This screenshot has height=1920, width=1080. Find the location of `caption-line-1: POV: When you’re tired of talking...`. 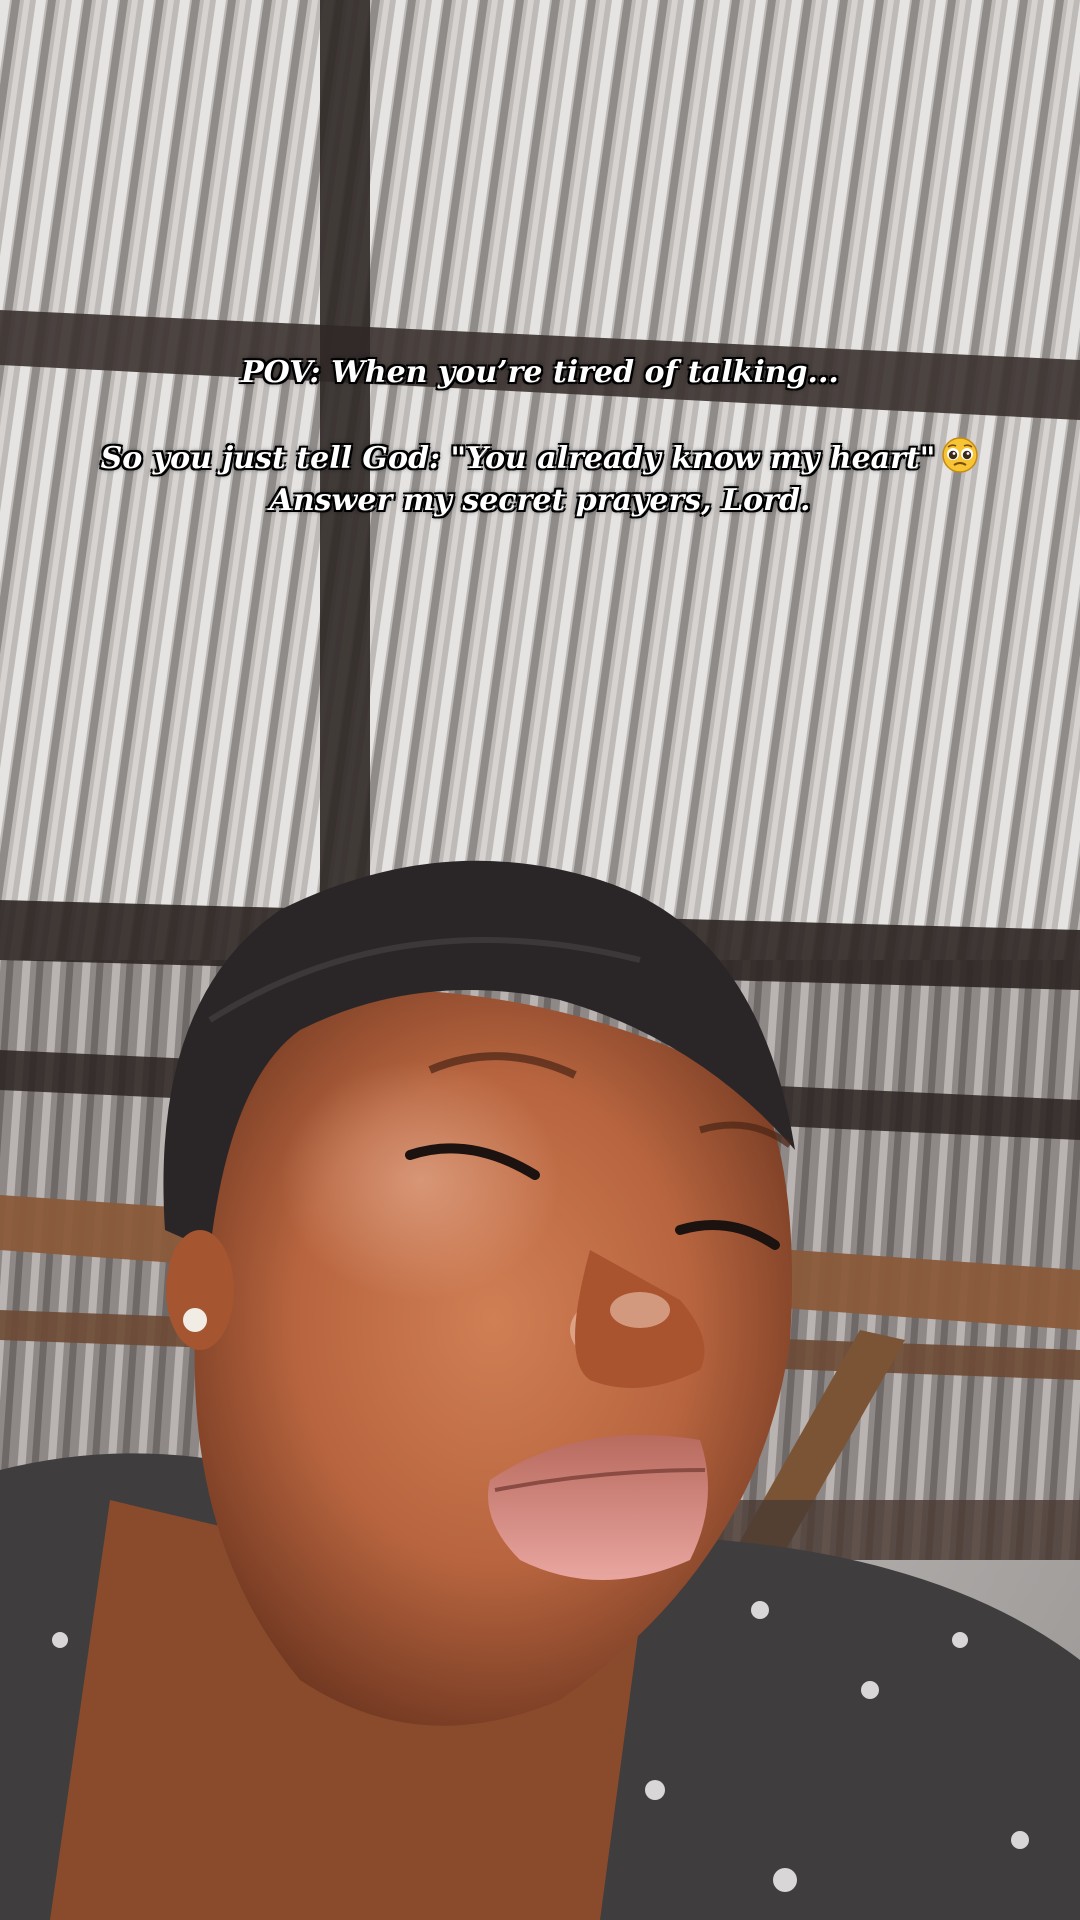

caption-line-1: POV: When you’re tired of talking... is located at coordinates (540, 372).